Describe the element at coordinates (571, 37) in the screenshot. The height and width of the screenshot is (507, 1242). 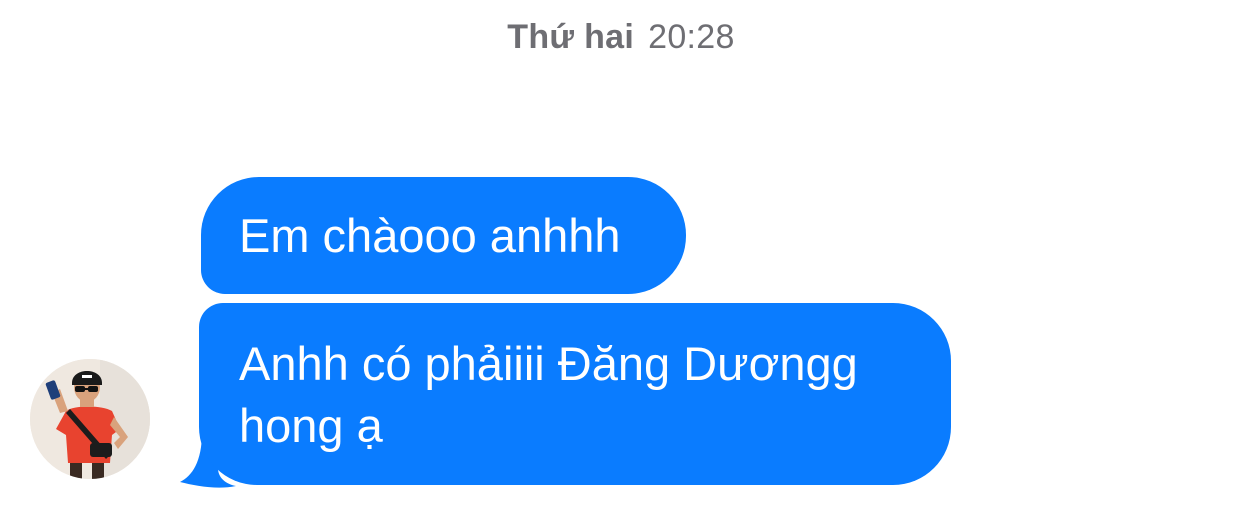
I see `timestamp-day: Thứ hai` at that location.